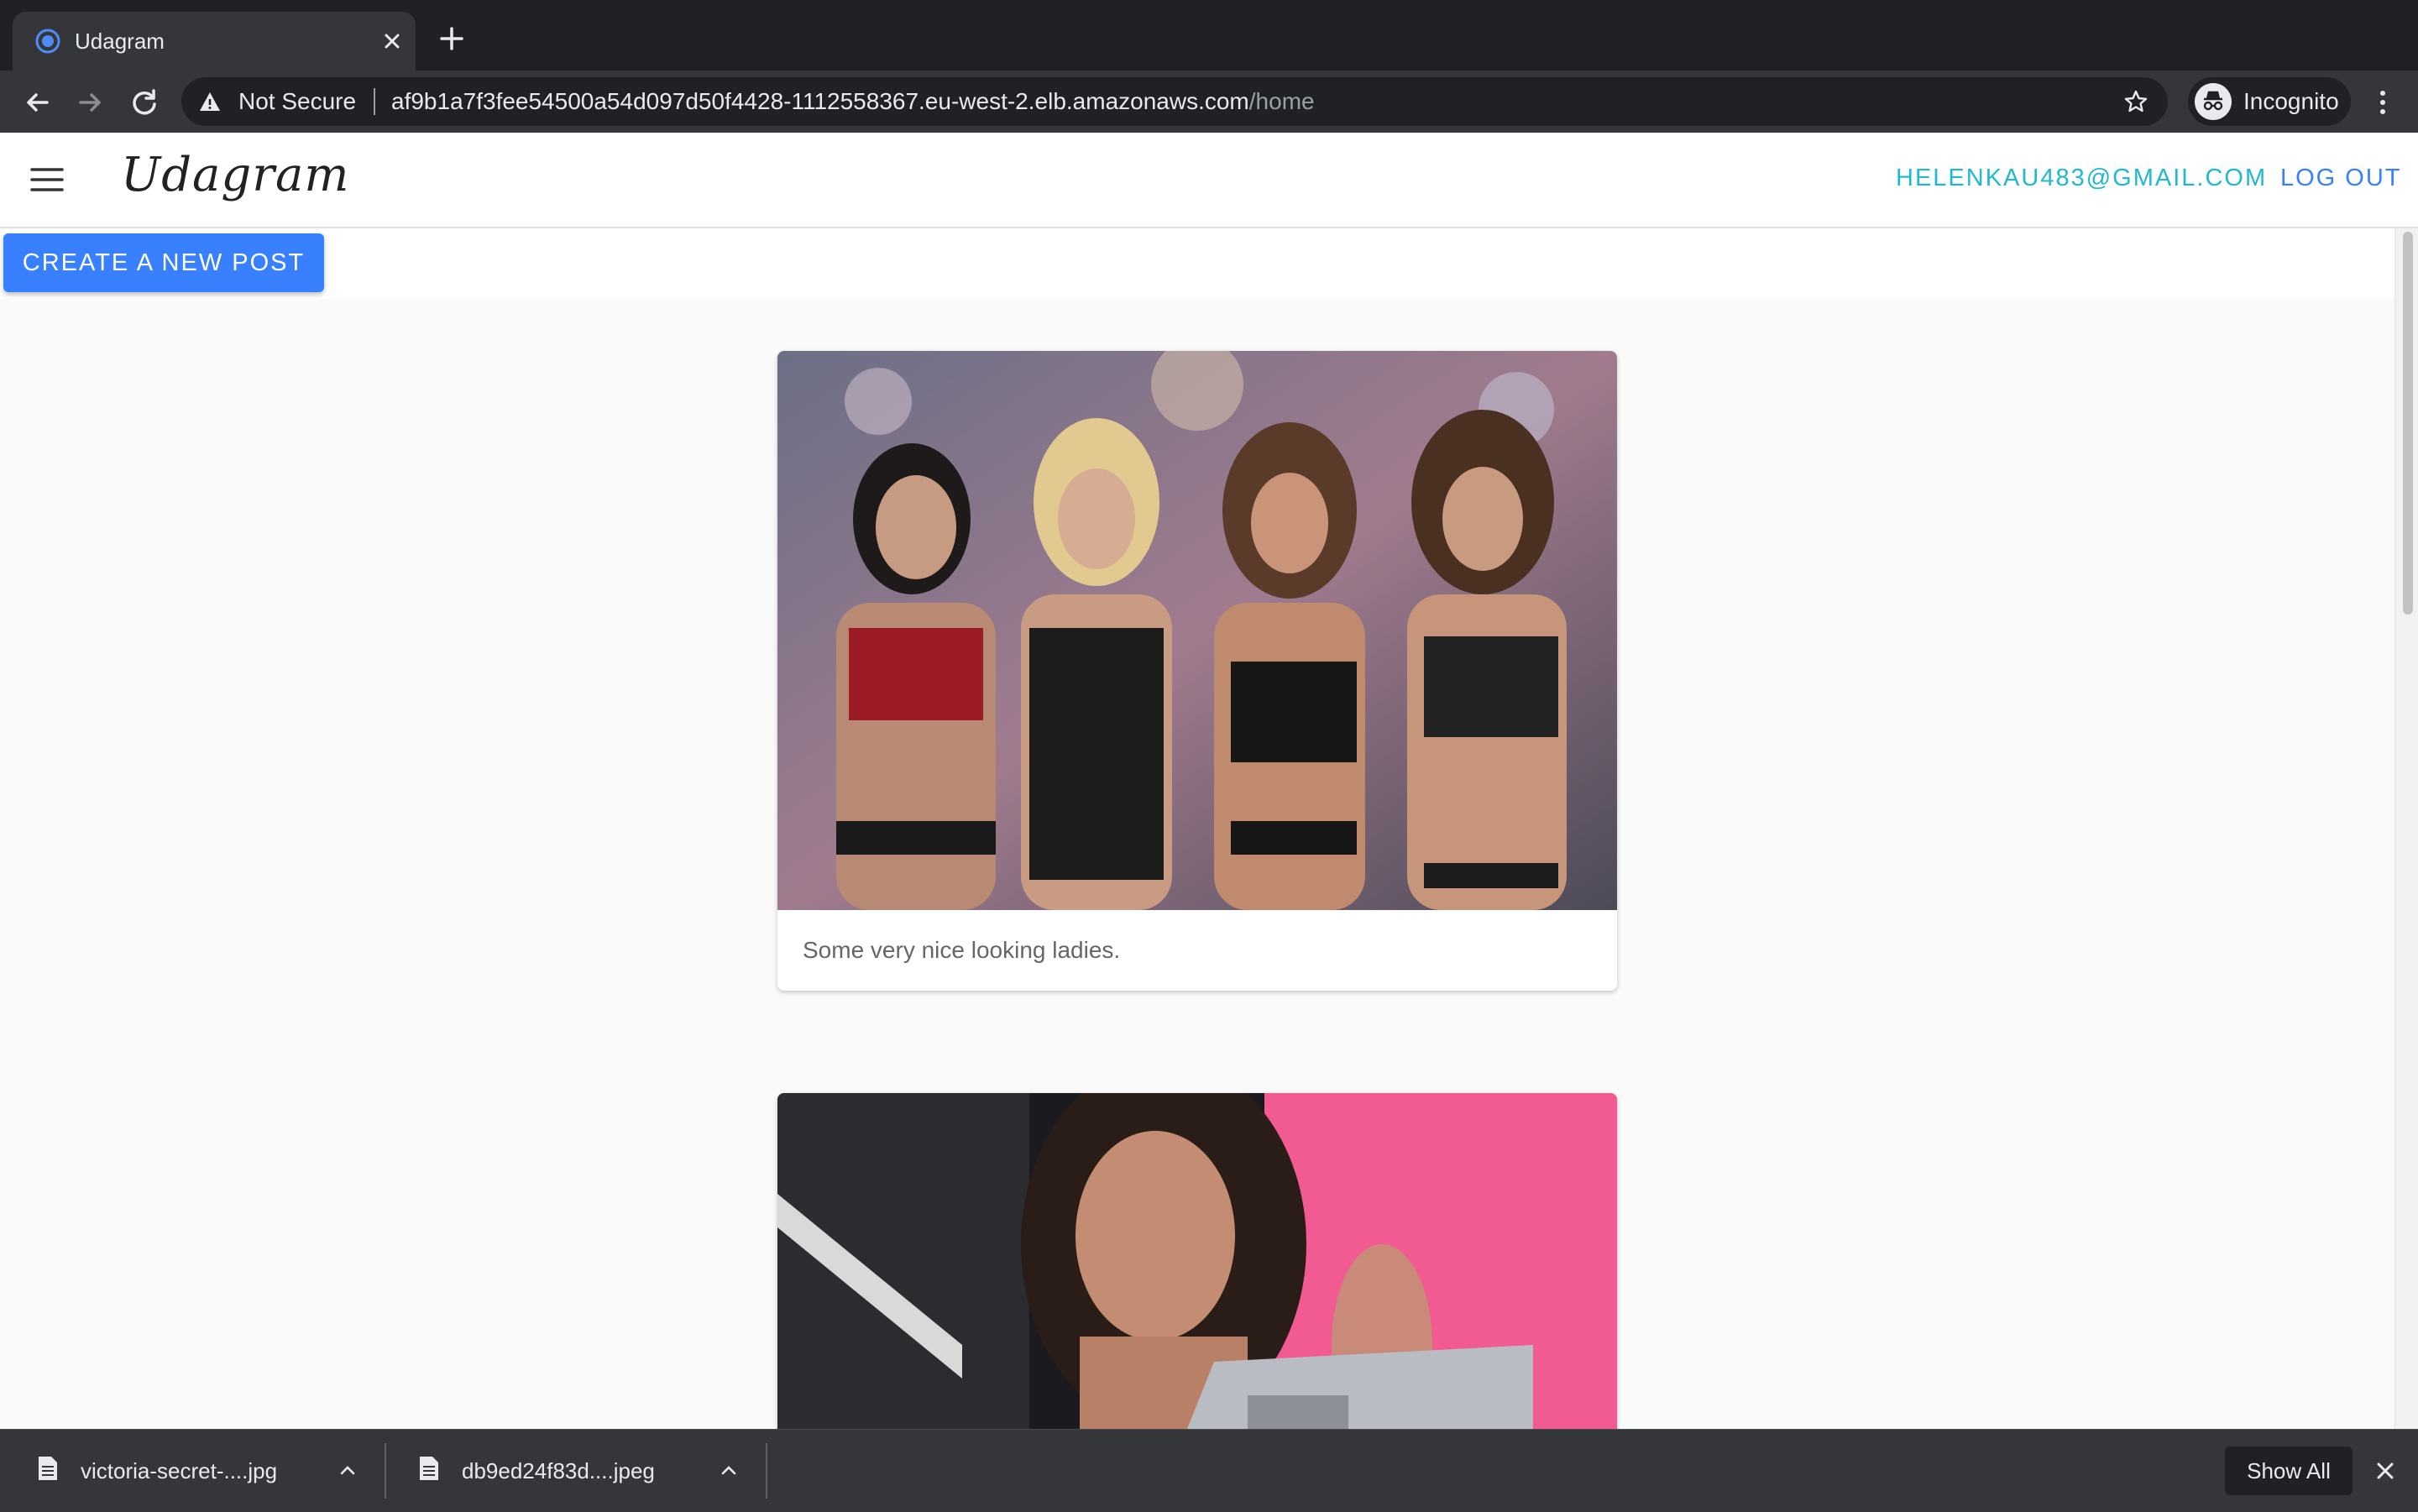 This screenshot has width=2418, height=1512. Describe the element at coordinates (1197, 263) in the screenshot. I see `create-post-bar: CREATE A NEW POST` at that location.